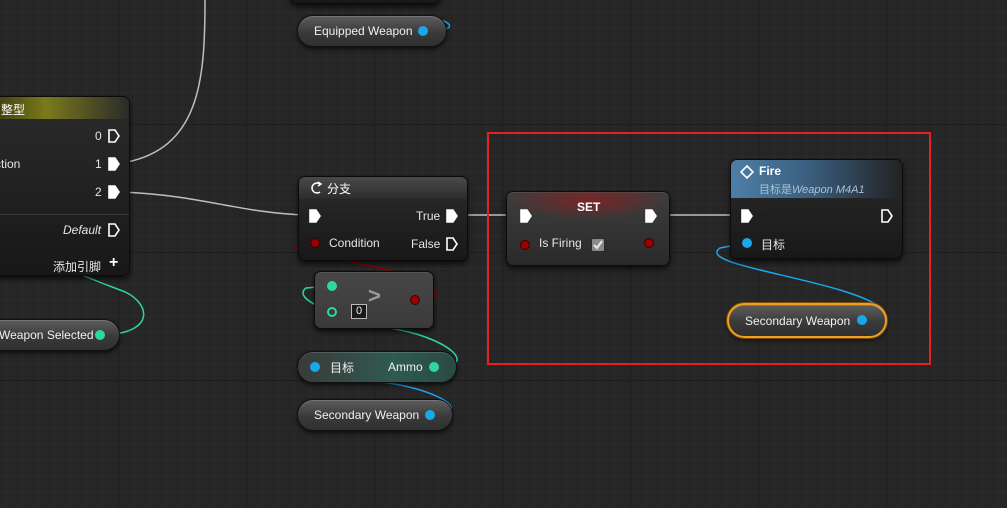  I want to click on plus-icon: +, so click(113, 263).